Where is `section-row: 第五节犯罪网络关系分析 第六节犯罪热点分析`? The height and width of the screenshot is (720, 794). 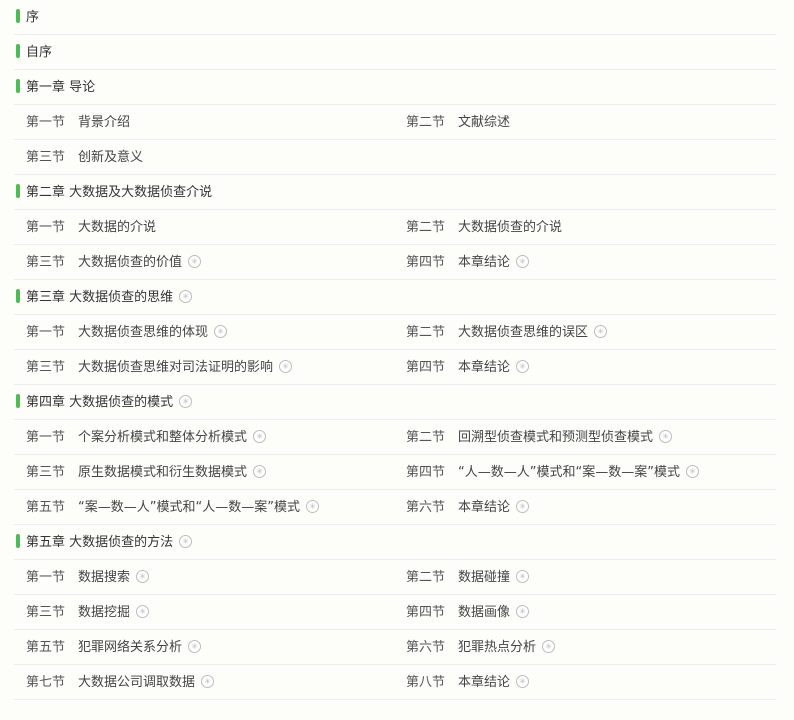
section-row: 第五节犯罪网络关系分析 第六节犯罪热点分析 is located at coordinates (395, 647).